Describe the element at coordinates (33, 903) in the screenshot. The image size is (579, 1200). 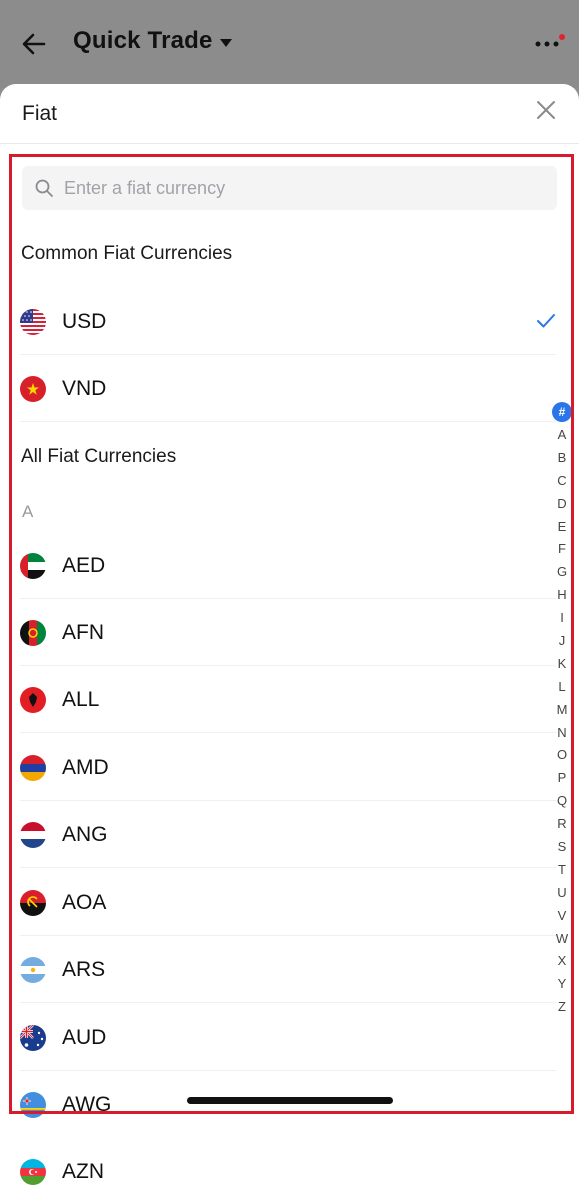
I see `angola-flag-icon` at that location.